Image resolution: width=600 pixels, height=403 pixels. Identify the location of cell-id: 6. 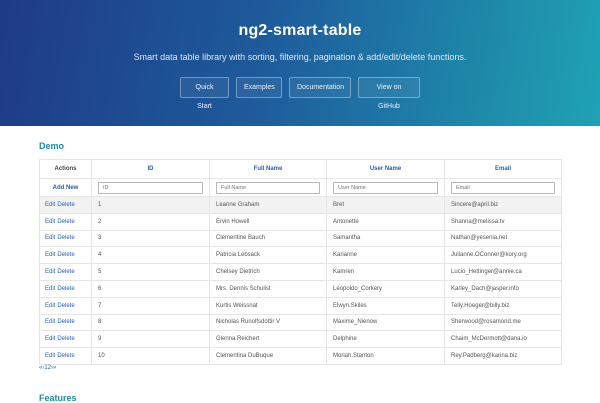
(150, 288).